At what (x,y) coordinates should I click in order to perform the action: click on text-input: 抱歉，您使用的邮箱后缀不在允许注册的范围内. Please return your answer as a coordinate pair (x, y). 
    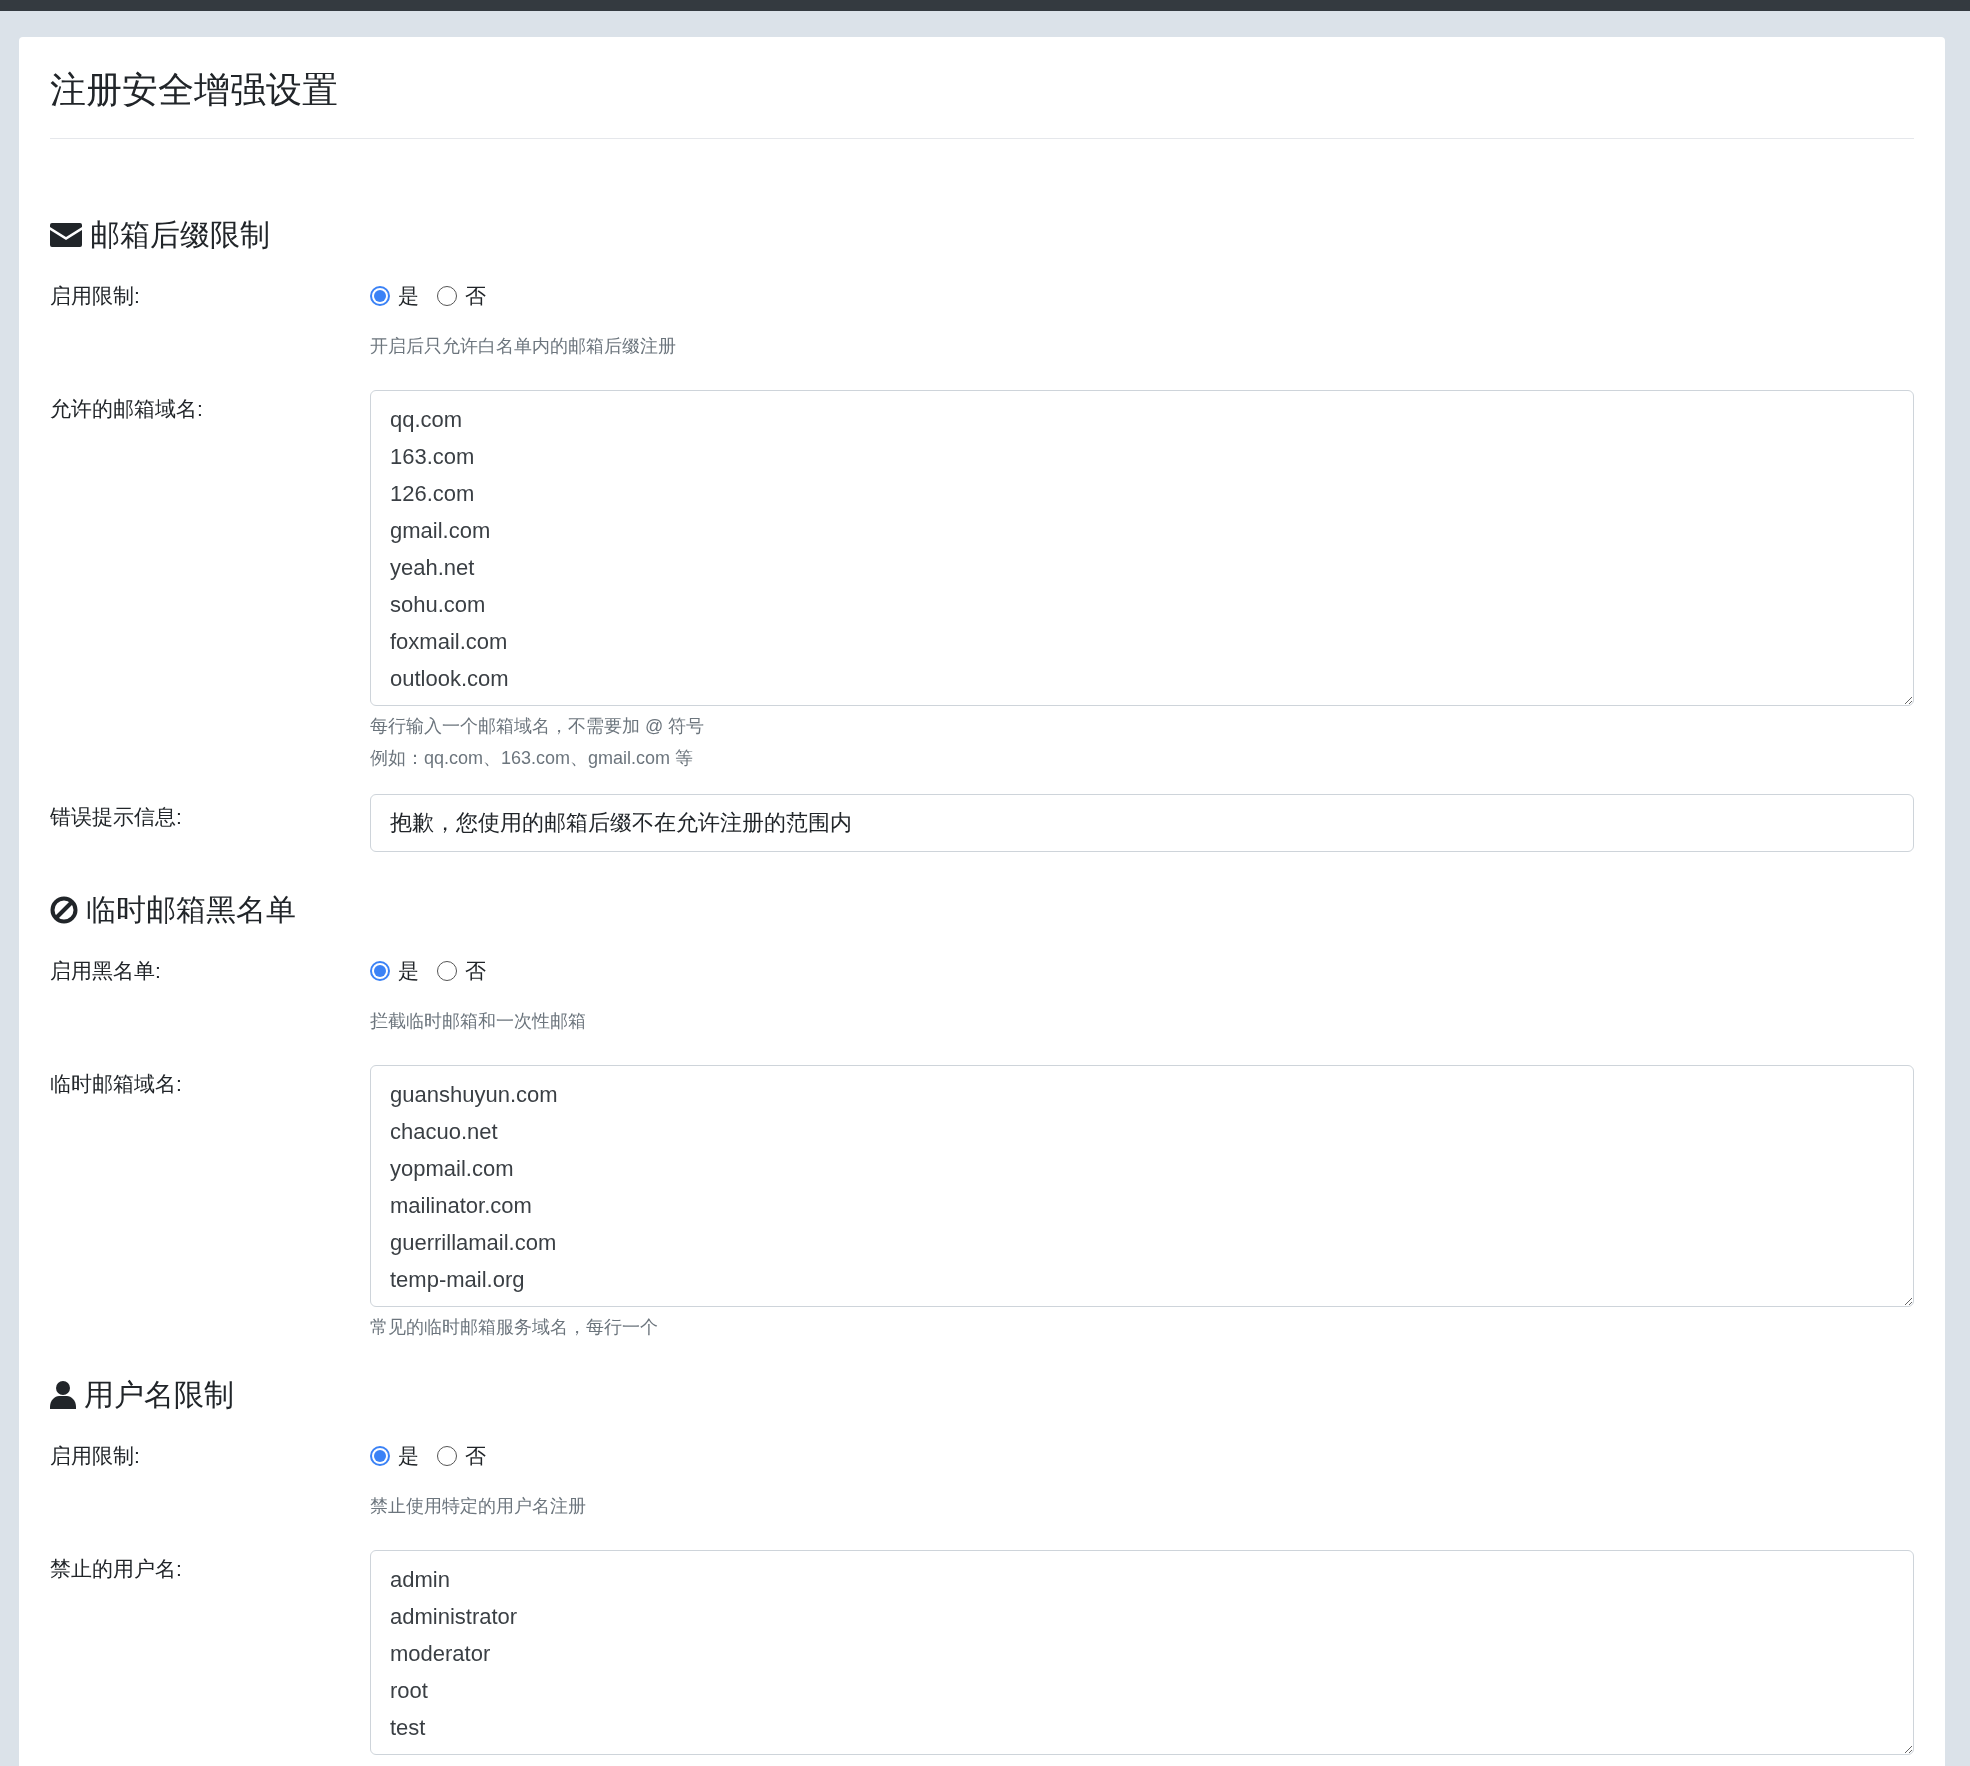
    Looking at the image, I should click on (1142, 823).